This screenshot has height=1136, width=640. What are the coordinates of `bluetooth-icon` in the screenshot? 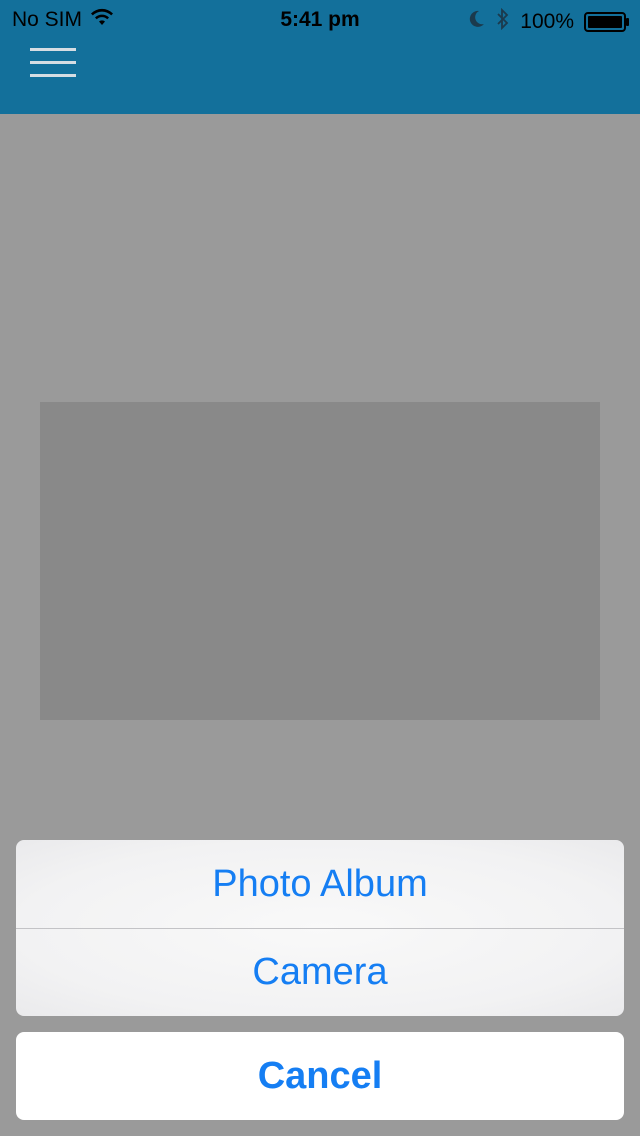 It's located at (503, 21).